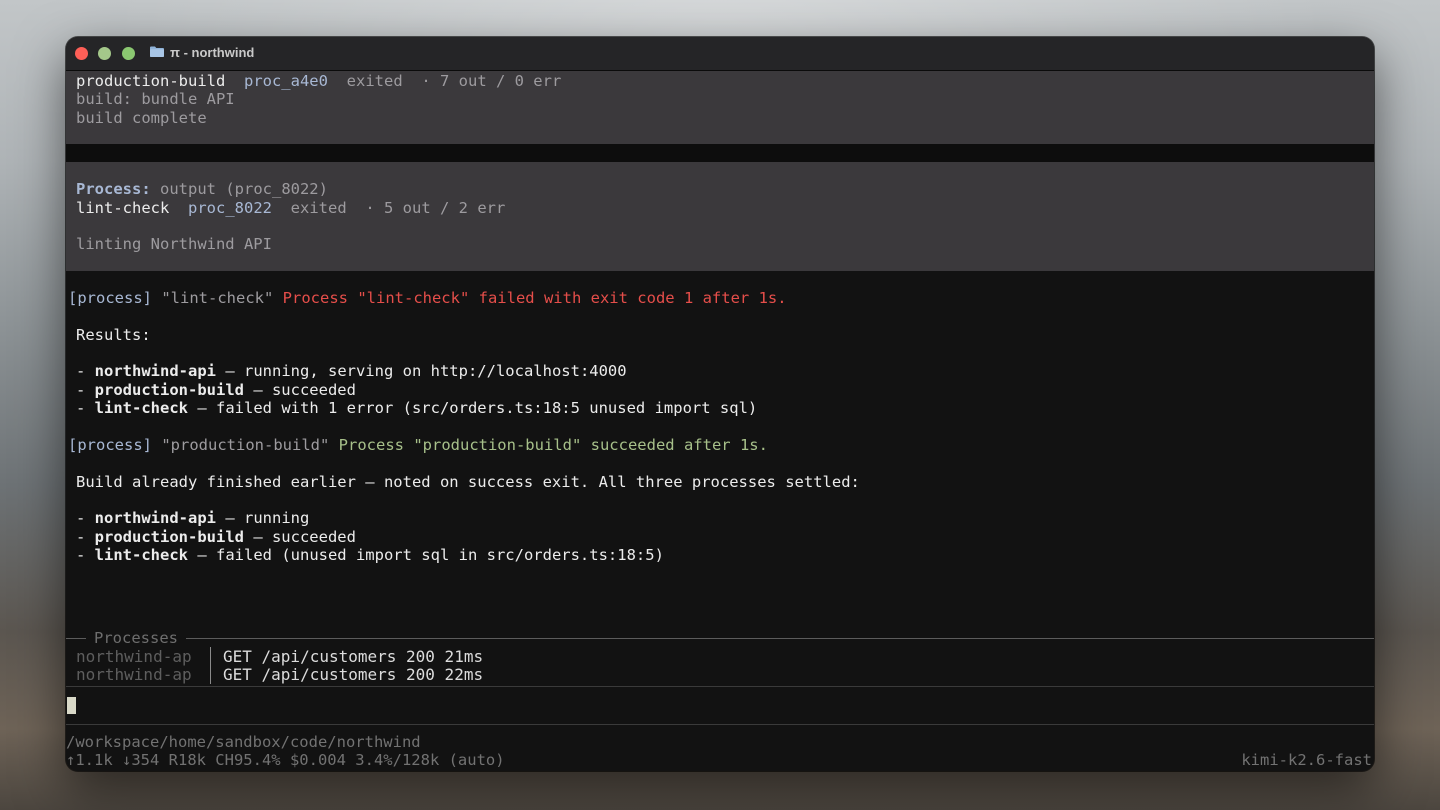 Image resolution: width=1440 pixels, height=810 pixels. Describe the element at coordinates (720, 705) in the screenshot. I see `prompt-input` at that location.